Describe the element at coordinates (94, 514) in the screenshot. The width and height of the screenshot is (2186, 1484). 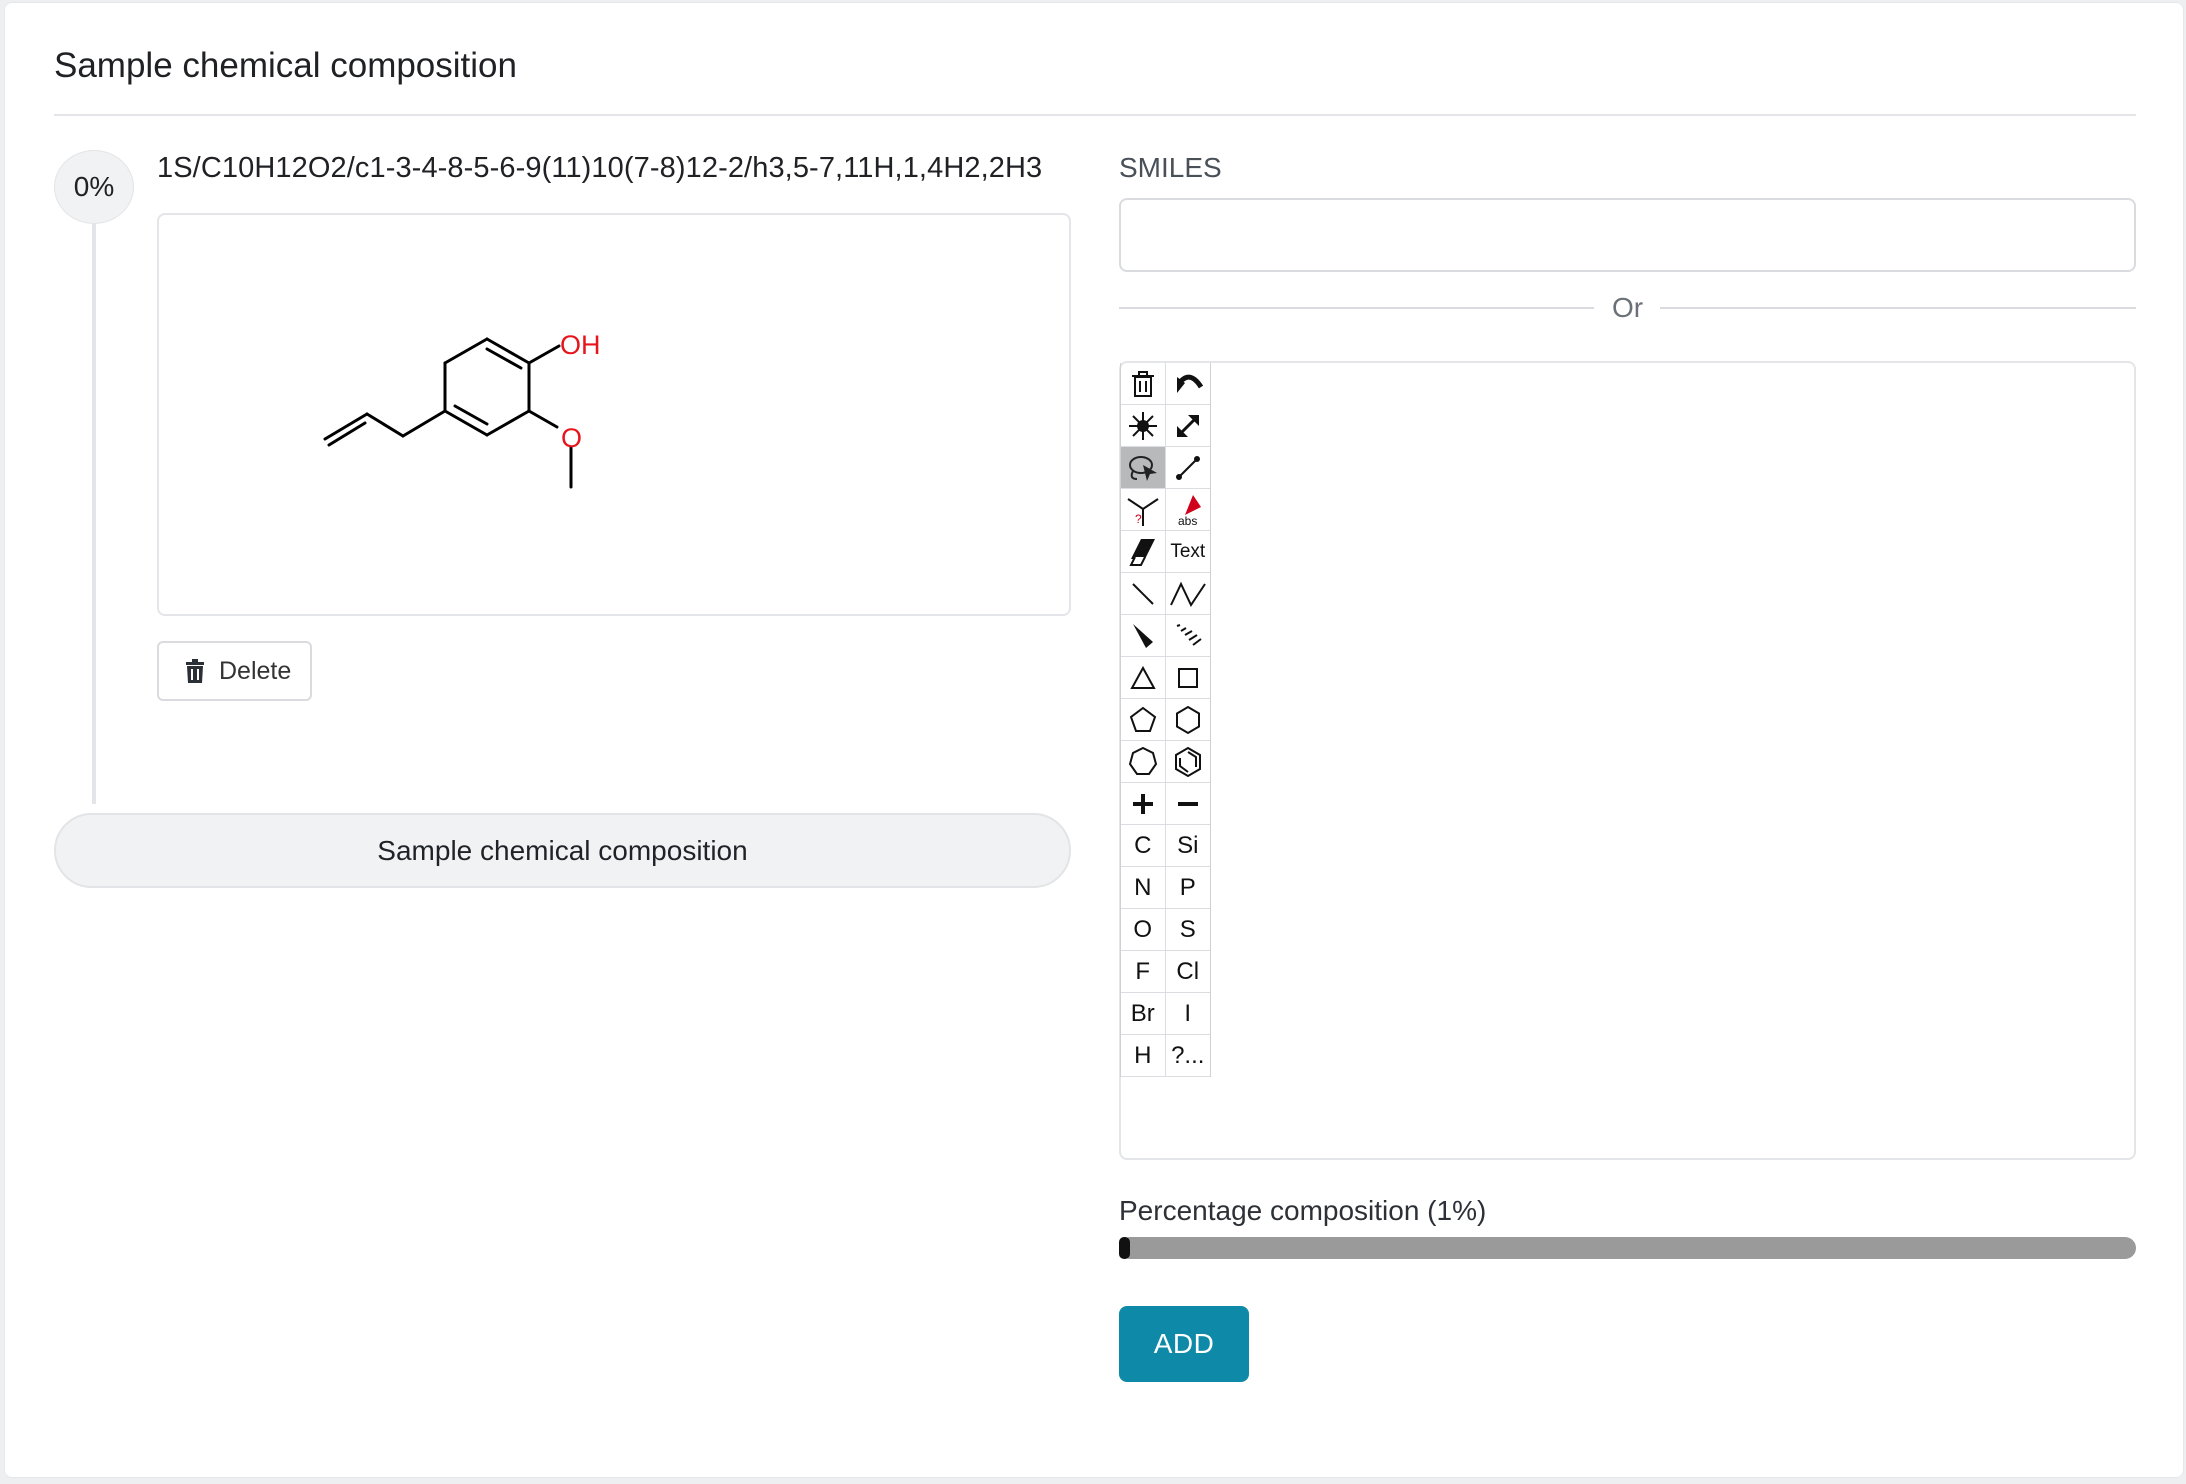
I see `timeline-line` at that location.